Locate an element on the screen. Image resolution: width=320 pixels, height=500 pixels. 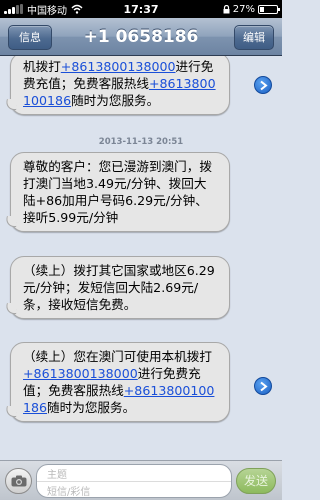
compose-divider is located at coordinates (134, 481).